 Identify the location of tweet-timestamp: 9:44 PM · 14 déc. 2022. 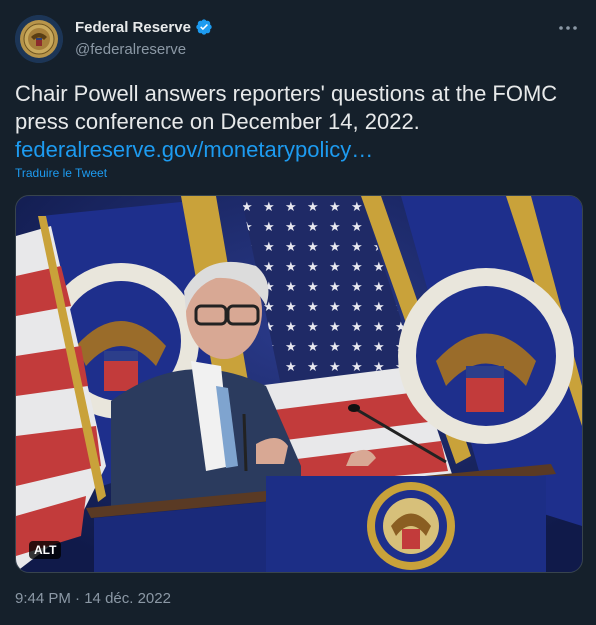
(93, 598).